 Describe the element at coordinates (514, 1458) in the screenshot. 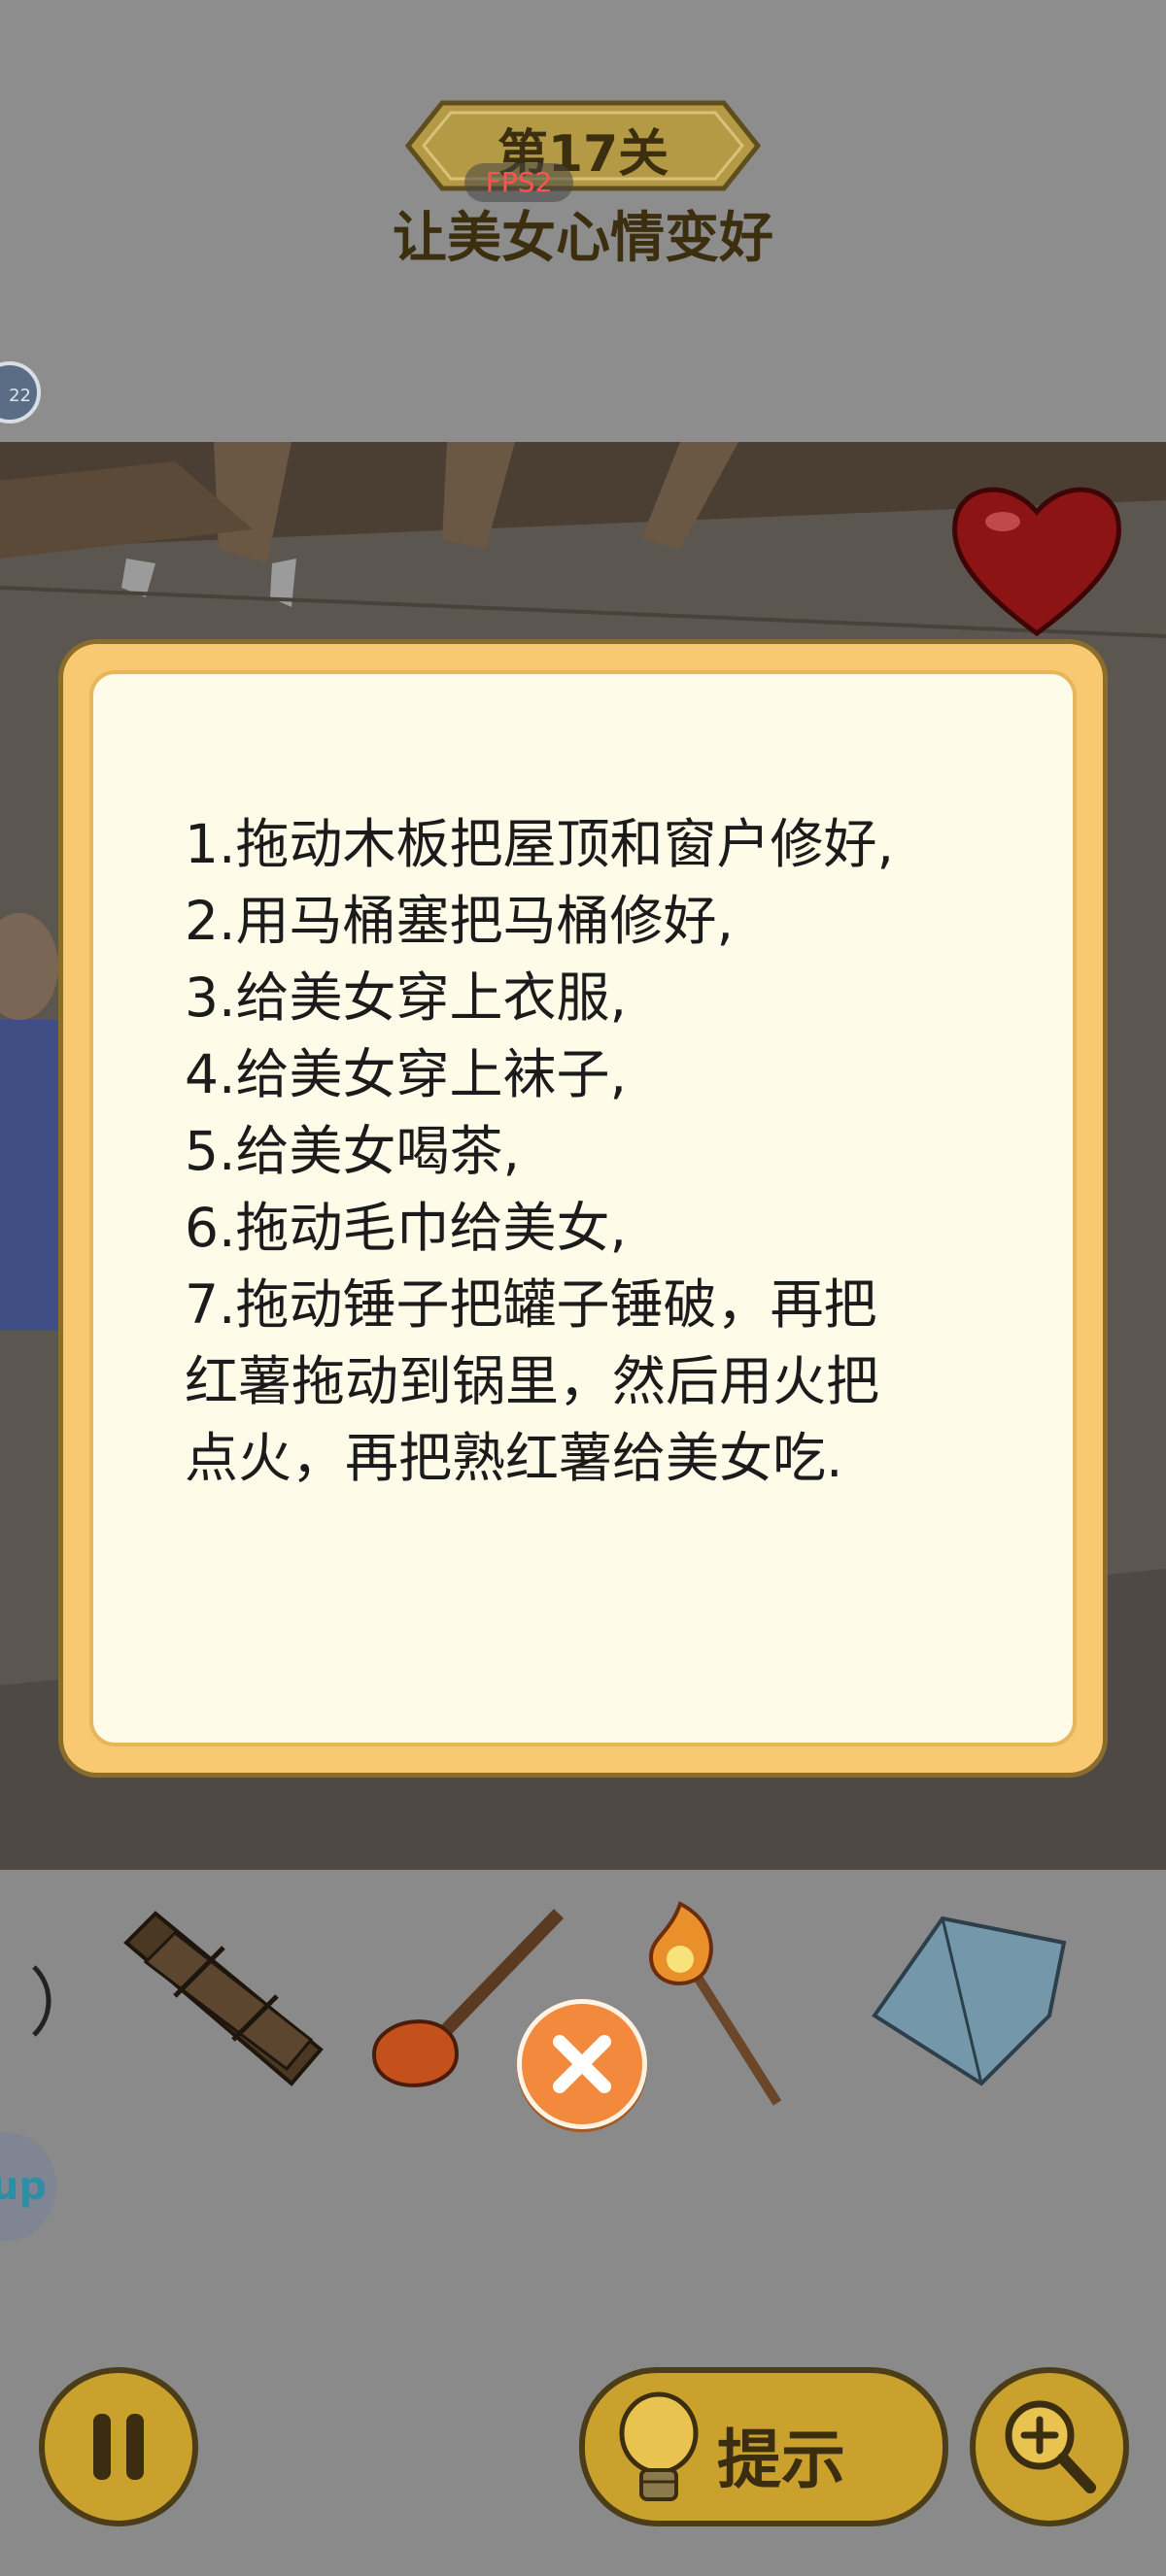

I see `hint-line: 点火，再把熟红薯给美女吃.` at that location.